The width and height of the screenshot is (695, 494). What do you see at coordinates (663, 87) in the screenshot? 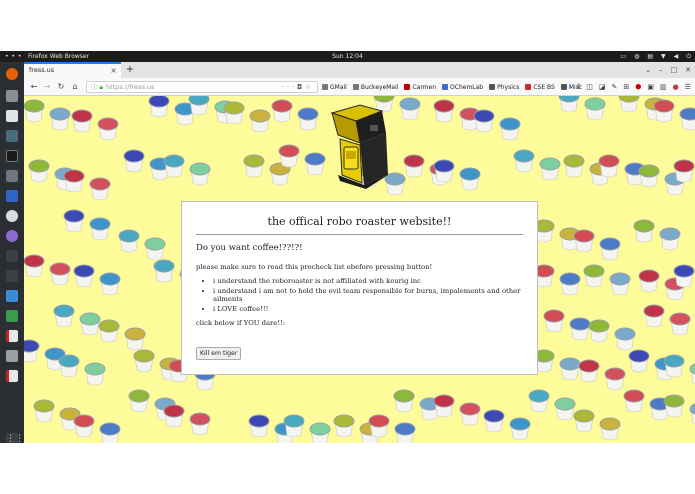
I see `reader-icon: ▥` at bounding box center [663, 87].